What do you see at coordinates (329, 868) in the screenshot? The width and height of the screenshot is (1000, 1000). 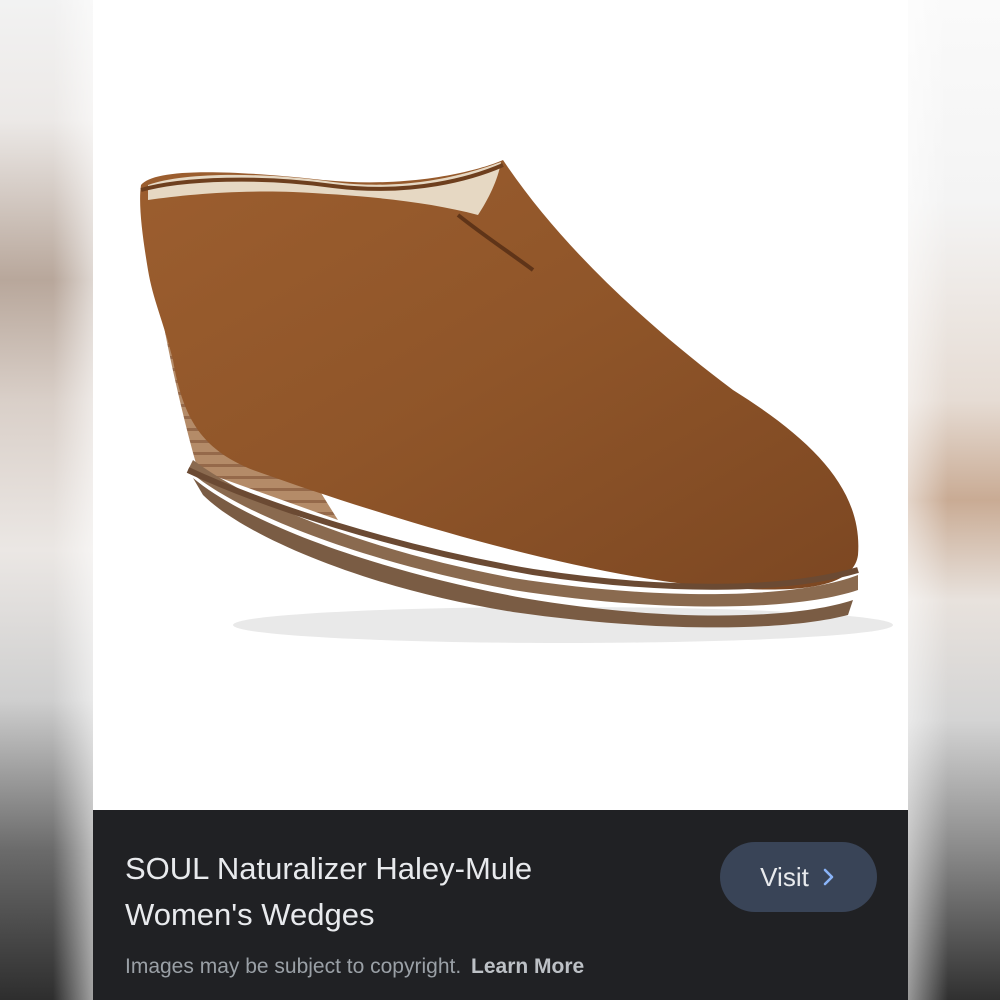 I see `result-title-line1: SOUL Naturalizer Haley-Mule` at bounding box center [329, 868].